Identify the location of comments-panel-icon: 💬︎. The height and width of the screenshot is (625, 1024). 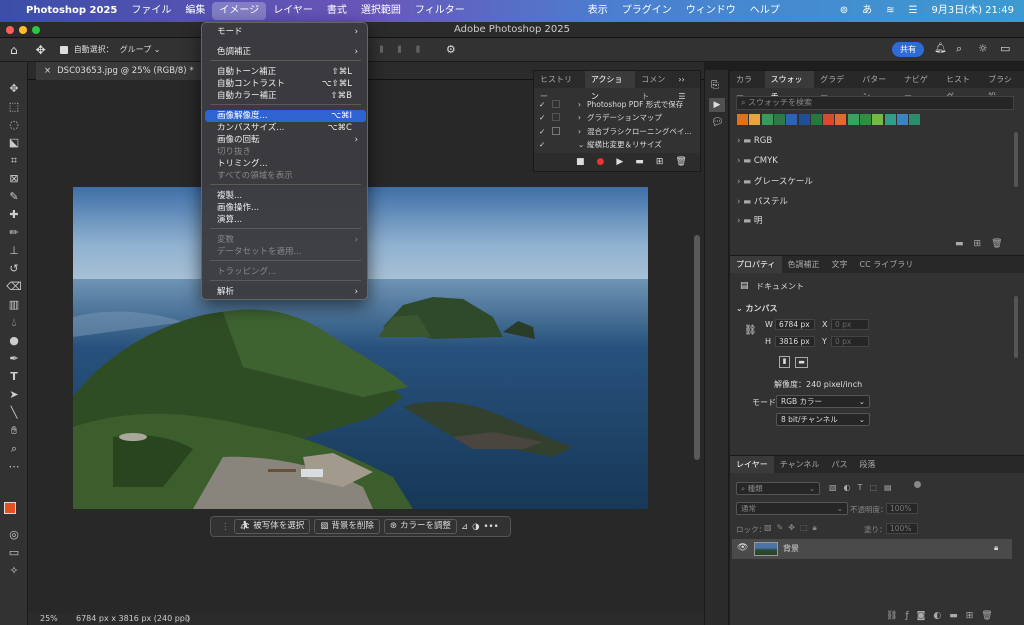
(717, 122).